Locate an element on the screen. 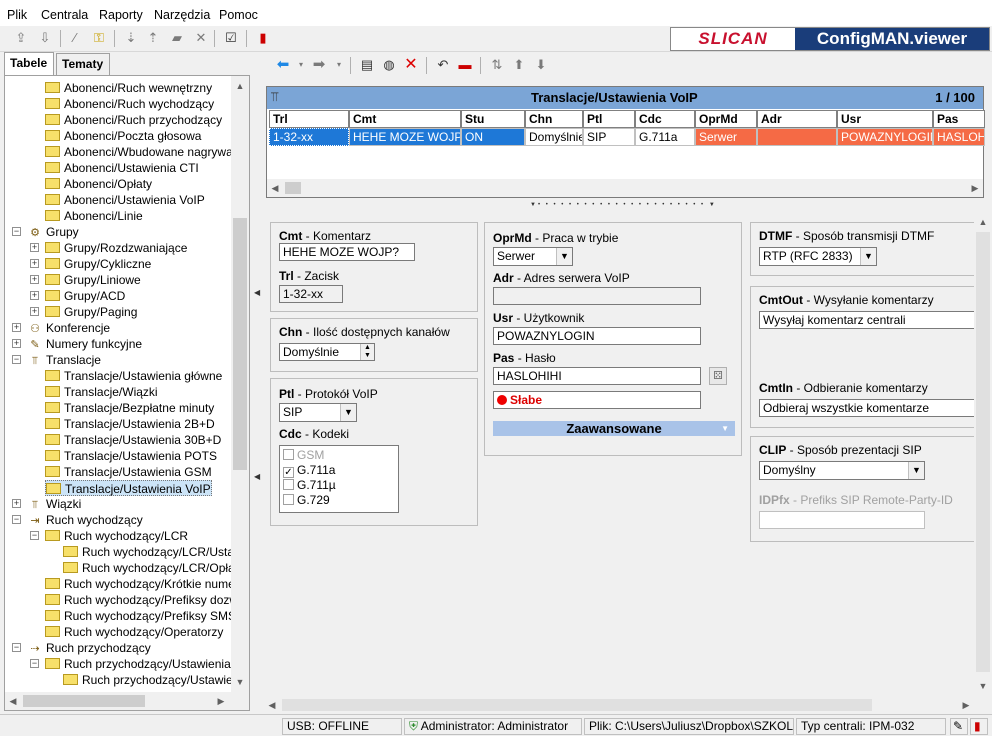 The image size is (992, 736). tree-item: Ruch wychodzący/Operatorzy is located at coordinates (134, 632).